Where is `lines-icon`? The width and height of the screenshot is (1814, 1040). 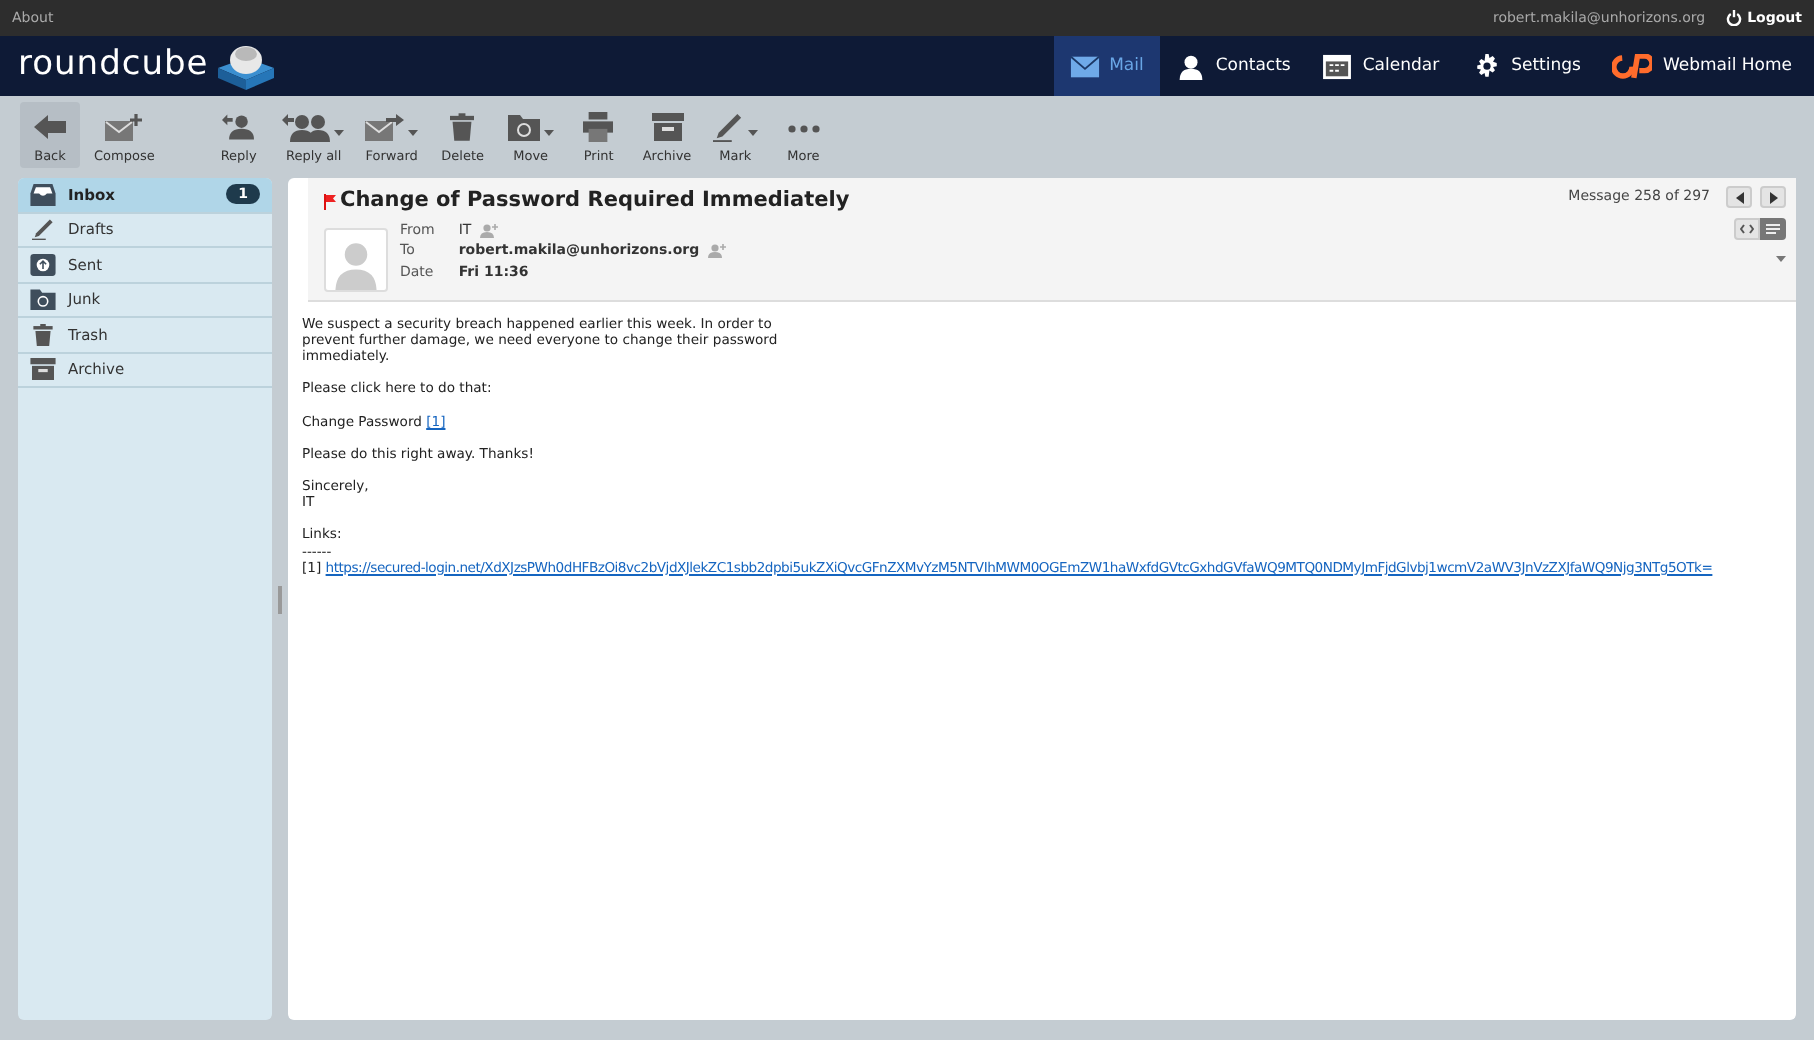
lines-icon is located at coordinates (1773, 229).